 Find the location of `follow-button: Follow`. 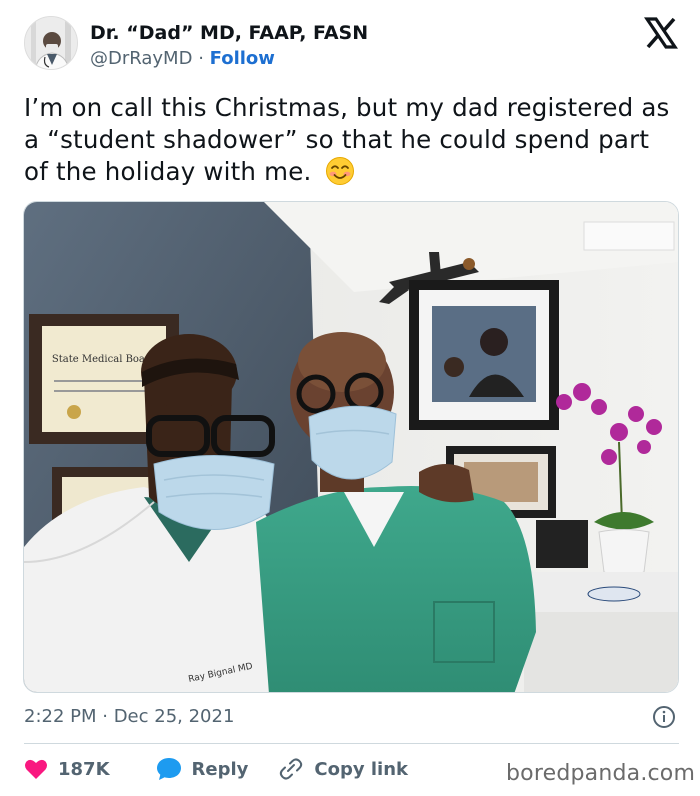

follow-button: Follow is located at coordinates (242, 58).